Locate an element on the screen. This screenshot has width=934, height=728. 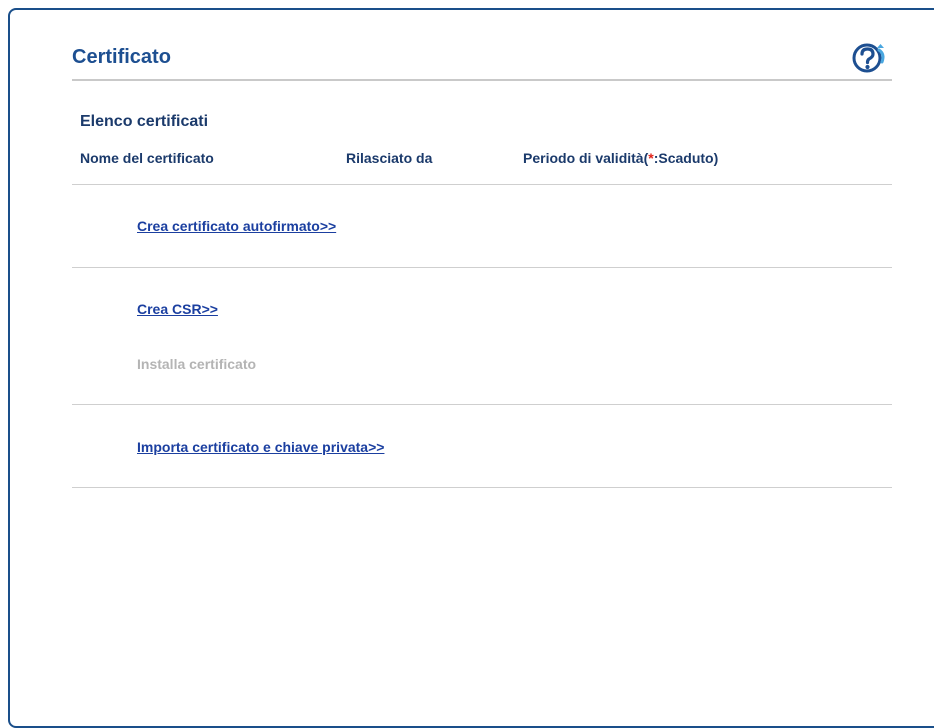
import-certificate-and-private-key-link: Importa certificato e chiave privata>> is located at coordinates (260, 447).